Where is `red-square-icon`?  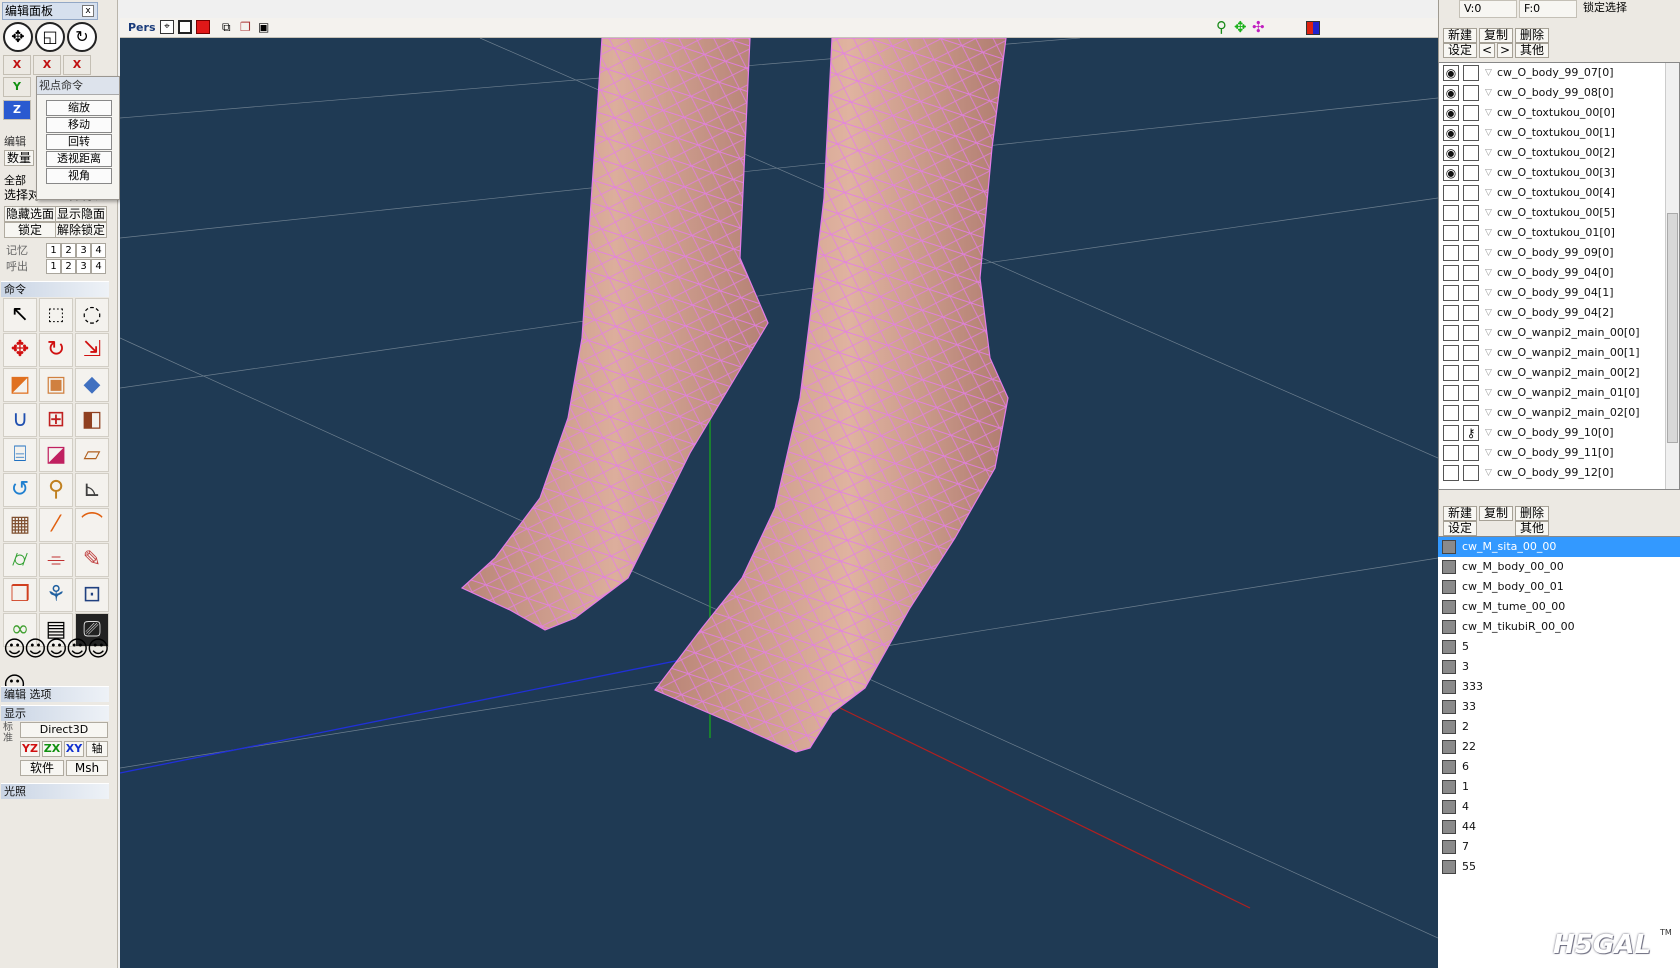 red-square-icon is located at coordinates (203, 27).